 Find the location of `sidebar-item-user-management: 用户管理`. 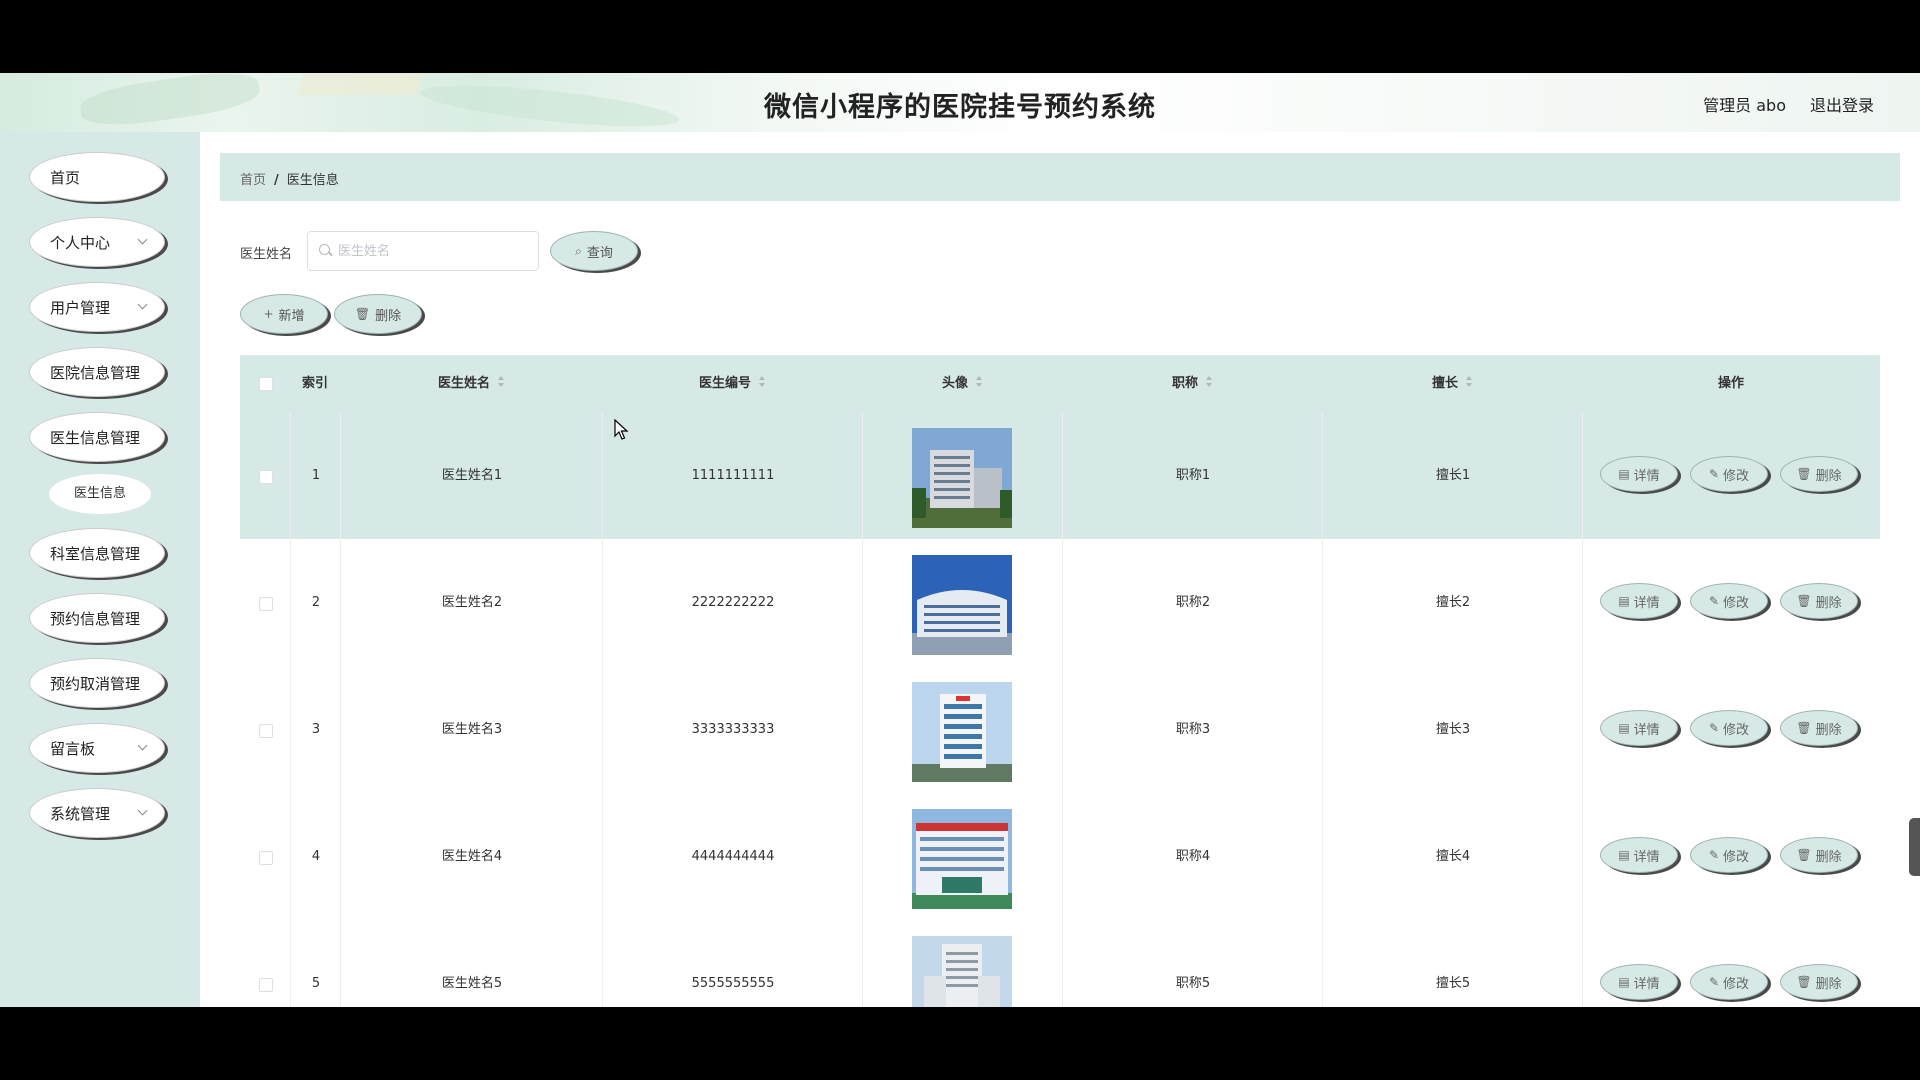

sidebar-item-user-management: 用户管理 is located at coordinates (97, 307).